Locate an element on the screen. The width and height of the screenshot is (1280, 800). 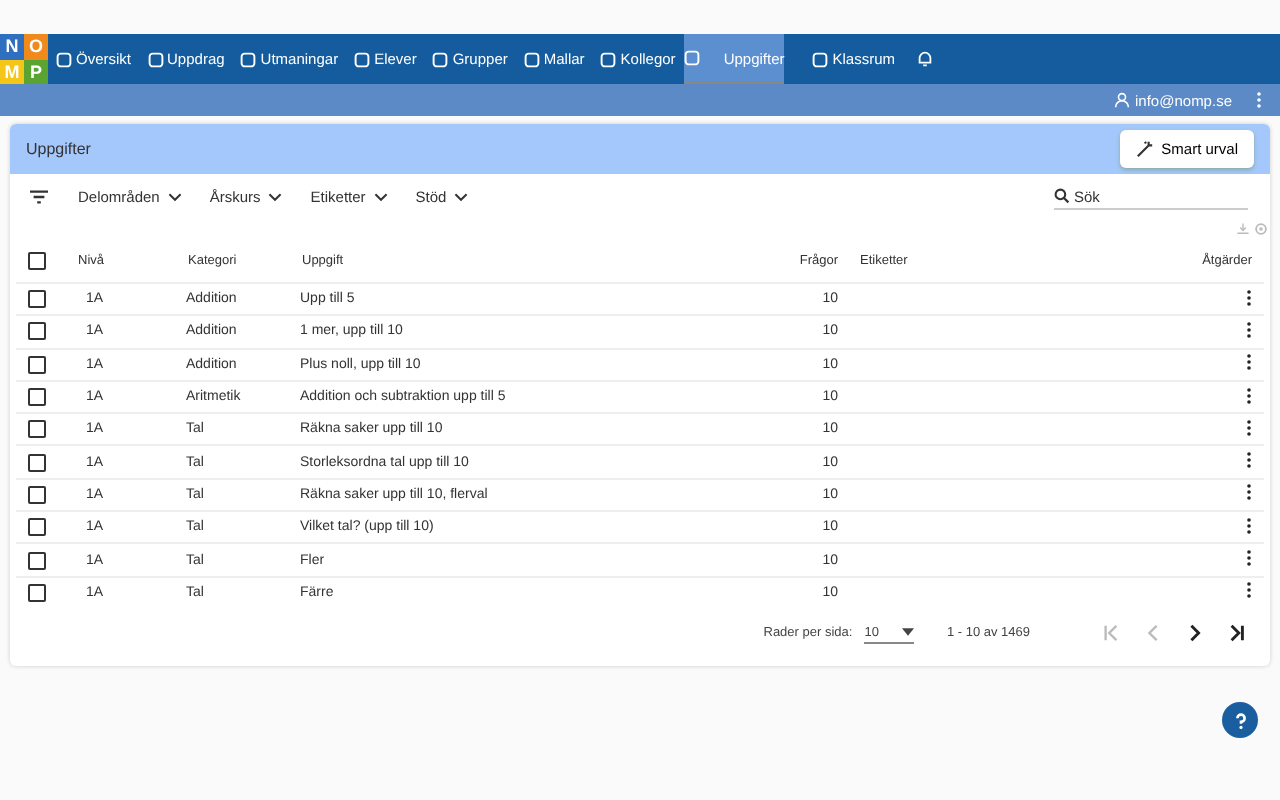
caret-icon is located at coordinates (908, 632).